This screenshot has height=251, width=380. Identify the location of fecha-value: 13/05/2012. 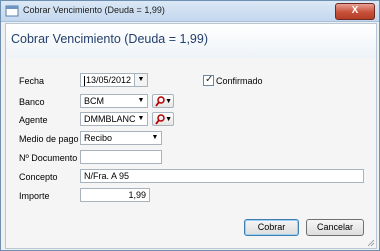
(109, 80).